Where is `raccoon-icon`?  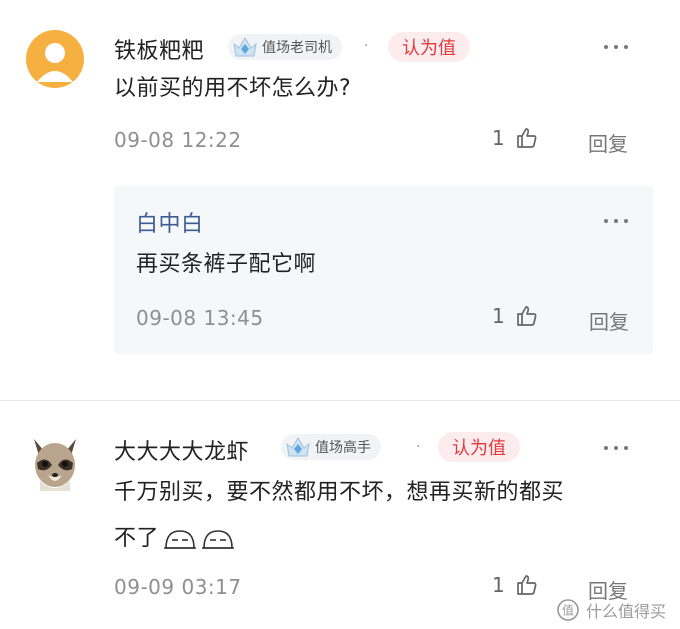
raccoon-icon is located at coordinates (55, 465).